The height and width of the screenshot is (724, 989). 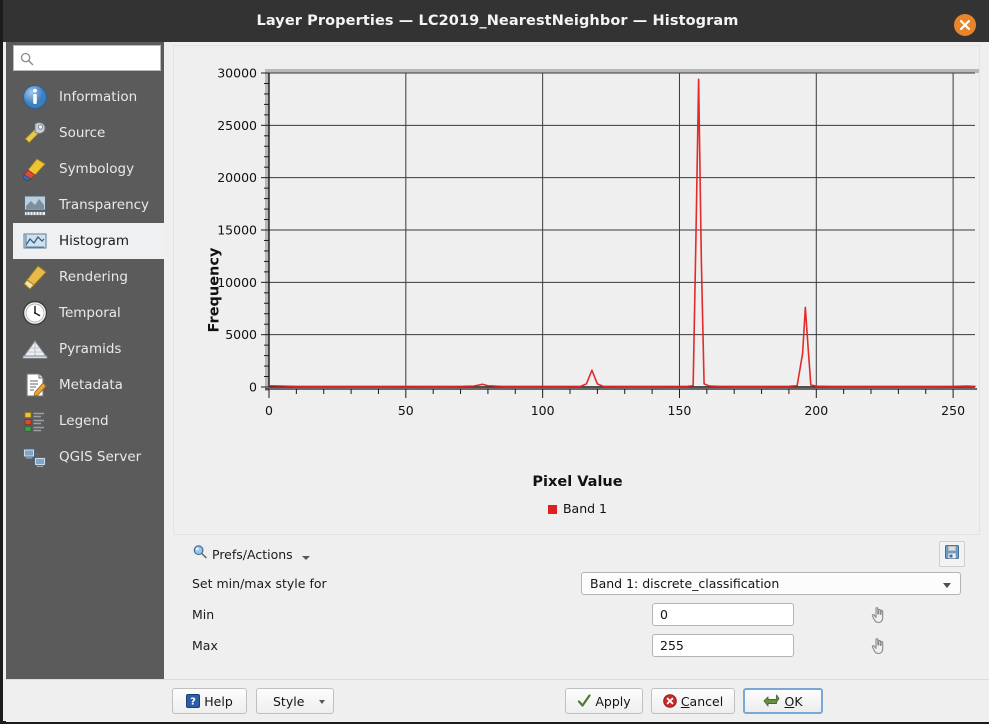 What do you see at coordinates (98, 97) in the screenshot?
I see `sidebar-item-label: Information` at bounding box center [98, 97].